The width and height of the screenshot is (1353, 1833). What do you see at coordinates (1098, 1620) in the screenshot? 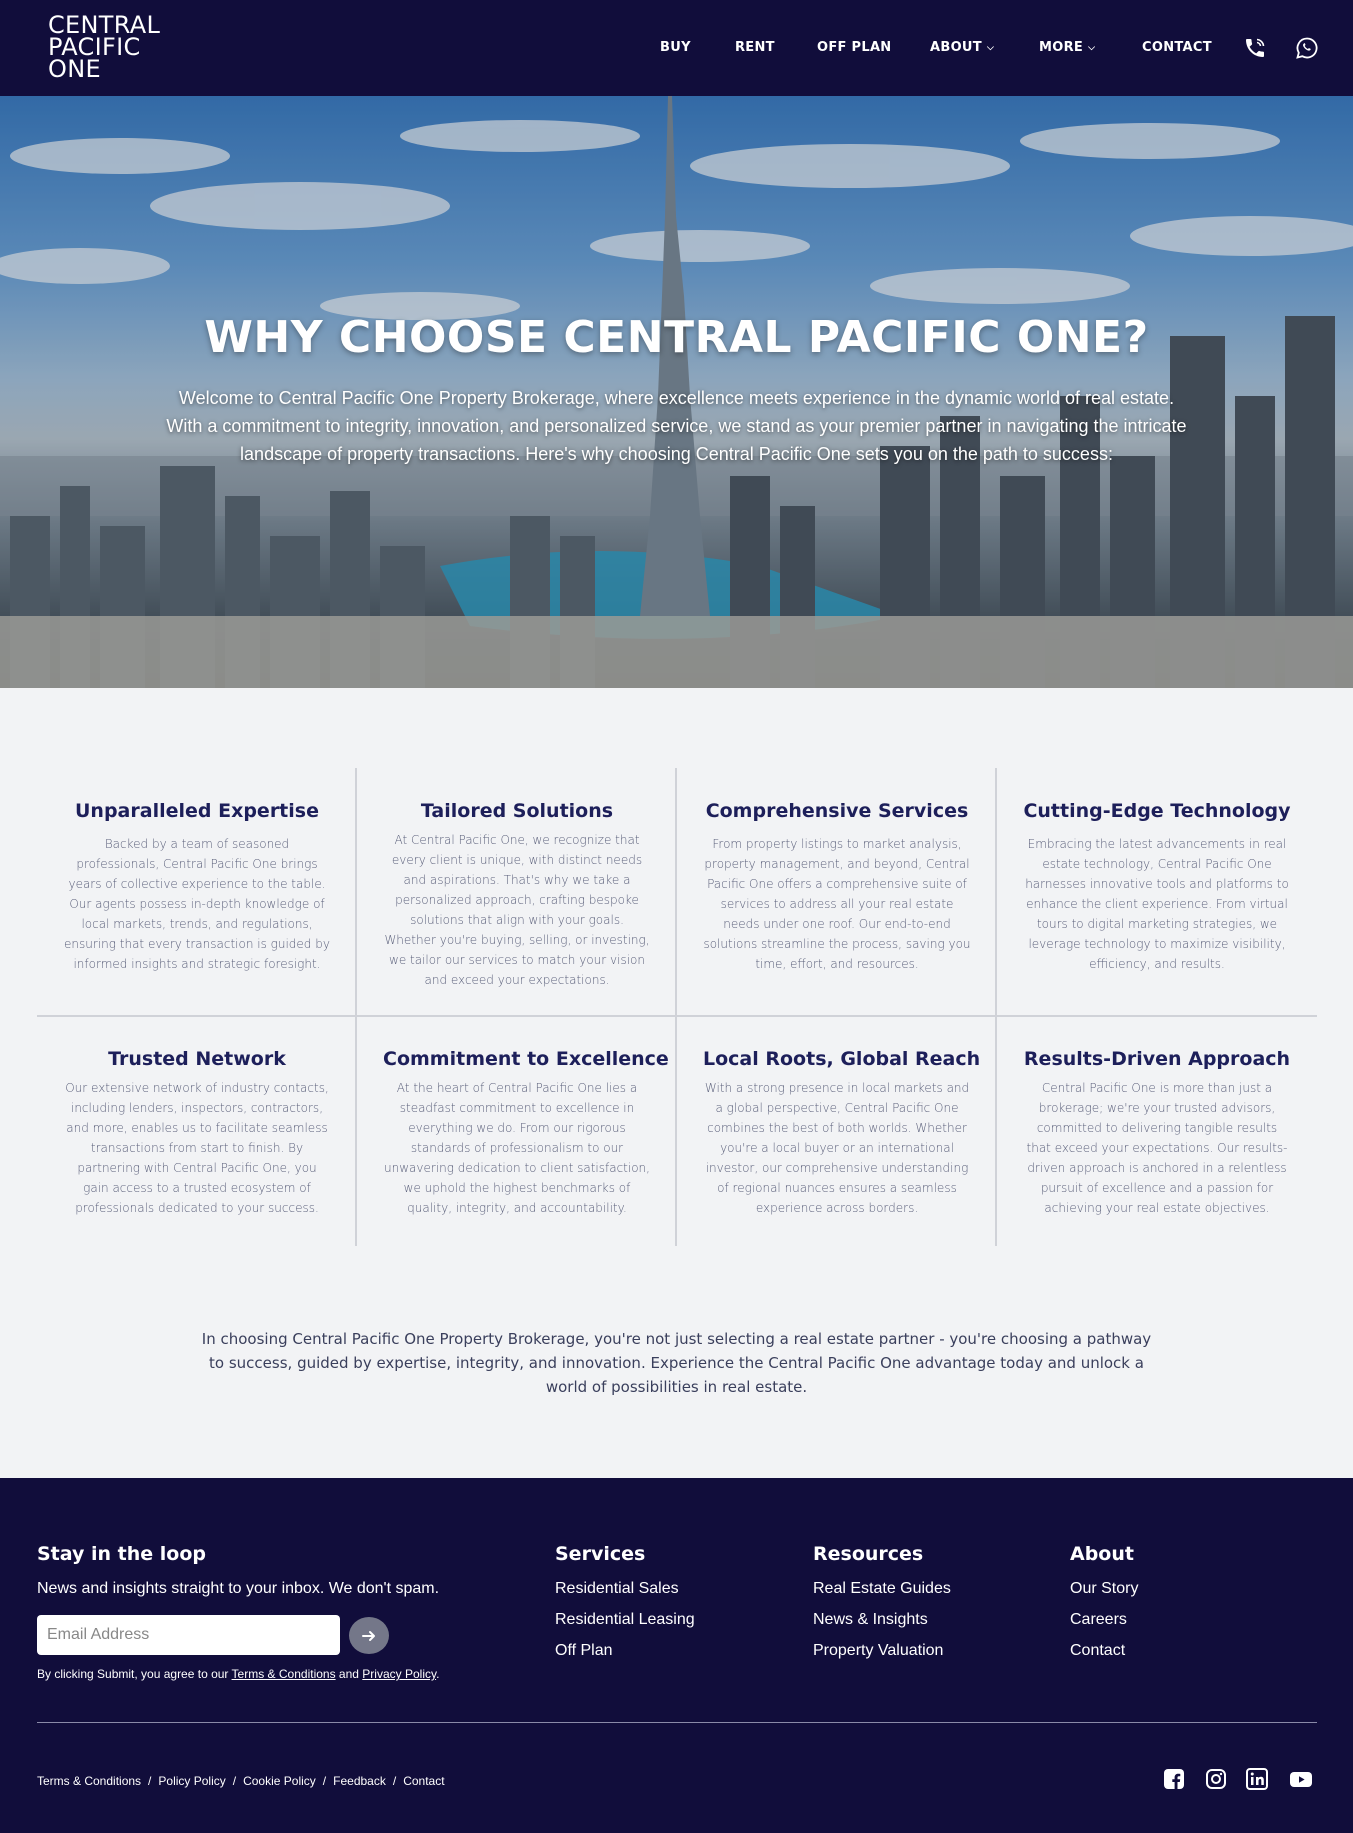
I see `footer-link-careers: Careers` at bounding box center [1098, 1620].